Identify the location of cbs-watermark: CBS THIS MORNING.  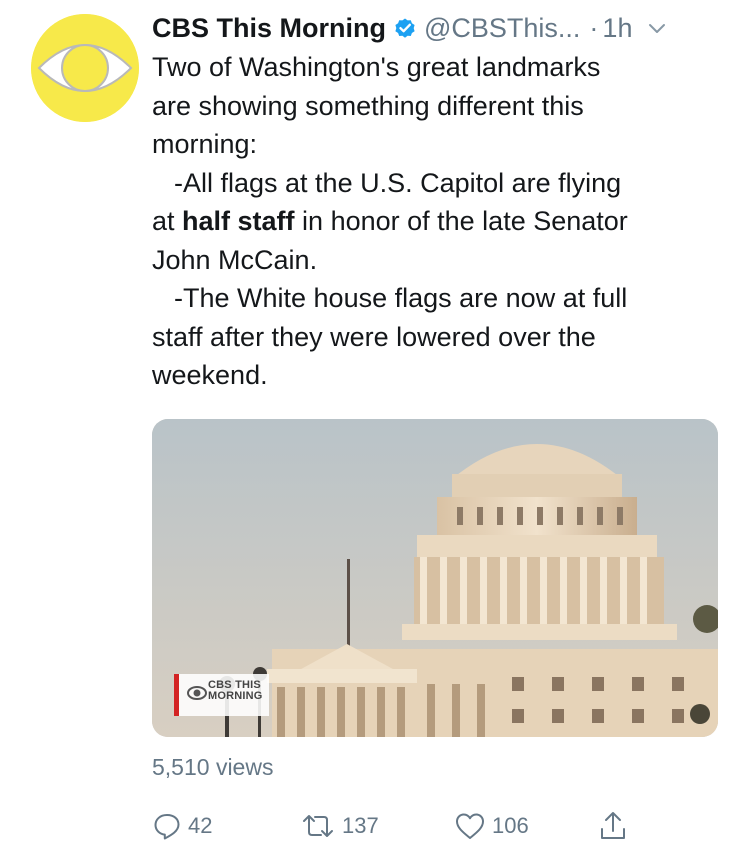
(235, 691).